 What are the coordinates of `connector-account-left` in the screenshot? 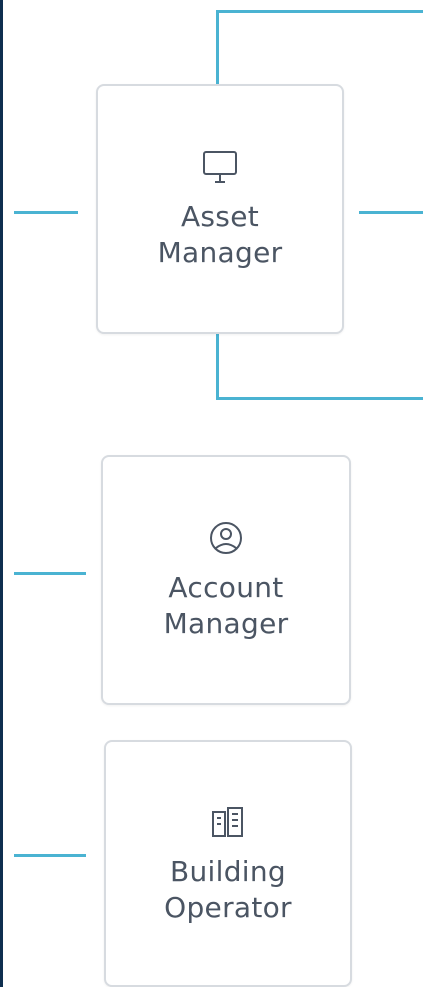 It's located at (50, 573).